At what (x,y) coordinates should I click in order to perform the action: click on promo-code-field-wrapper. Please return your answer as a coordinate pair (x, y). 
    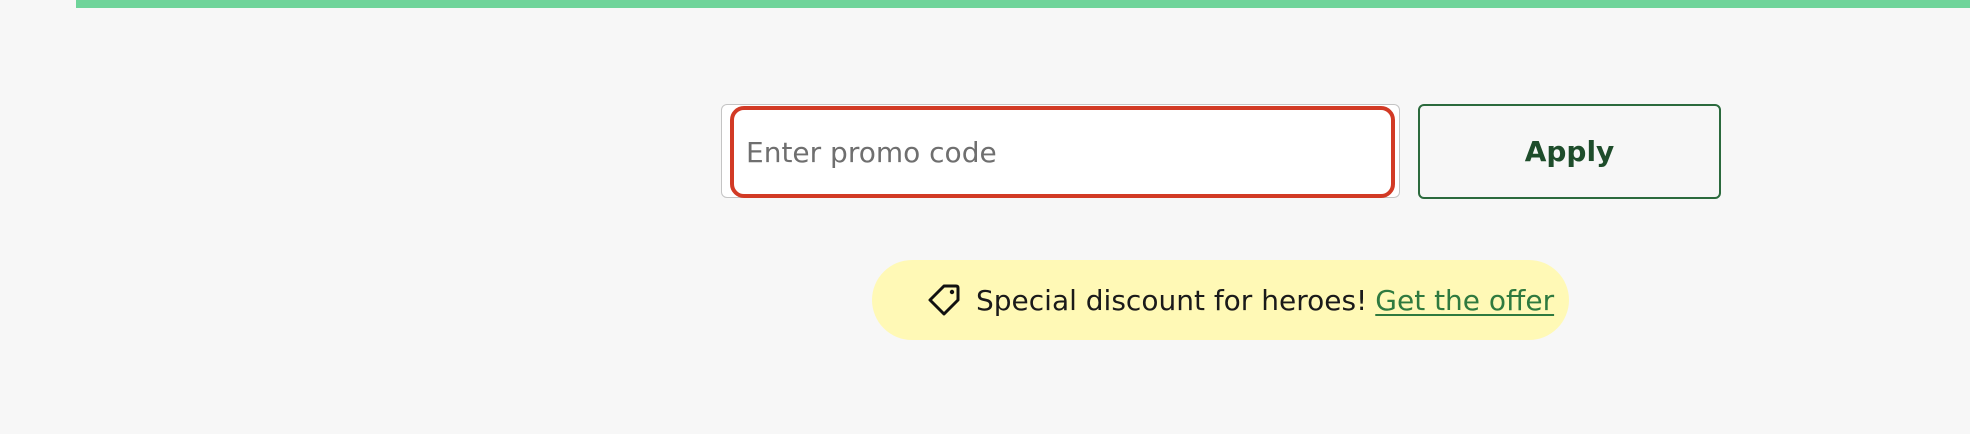
    Looking at the image, I should click on (1060, 151).